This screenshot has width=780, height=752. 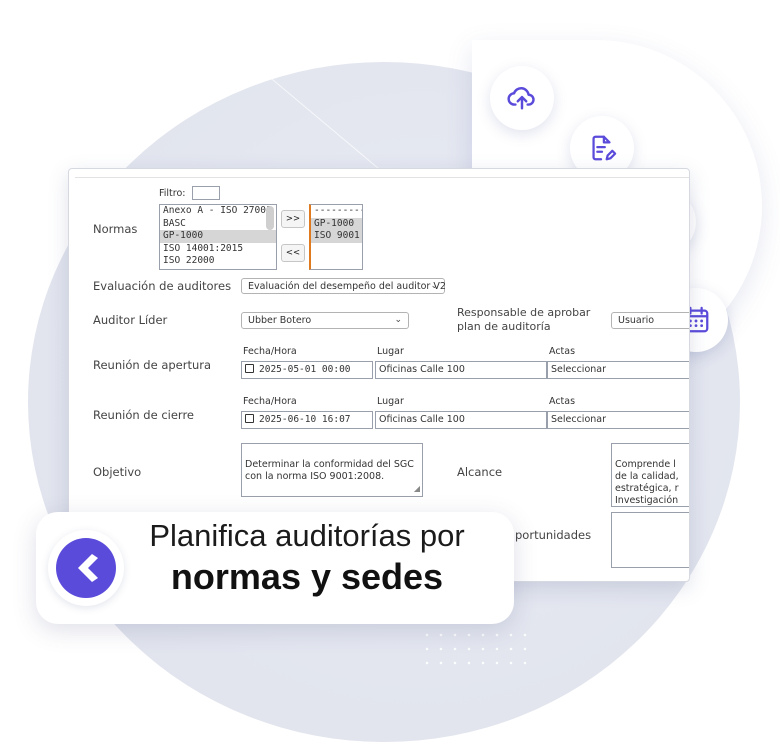 I want to click on evaluacion-label: Evaluación de auditores, so click(x=162, y=286).